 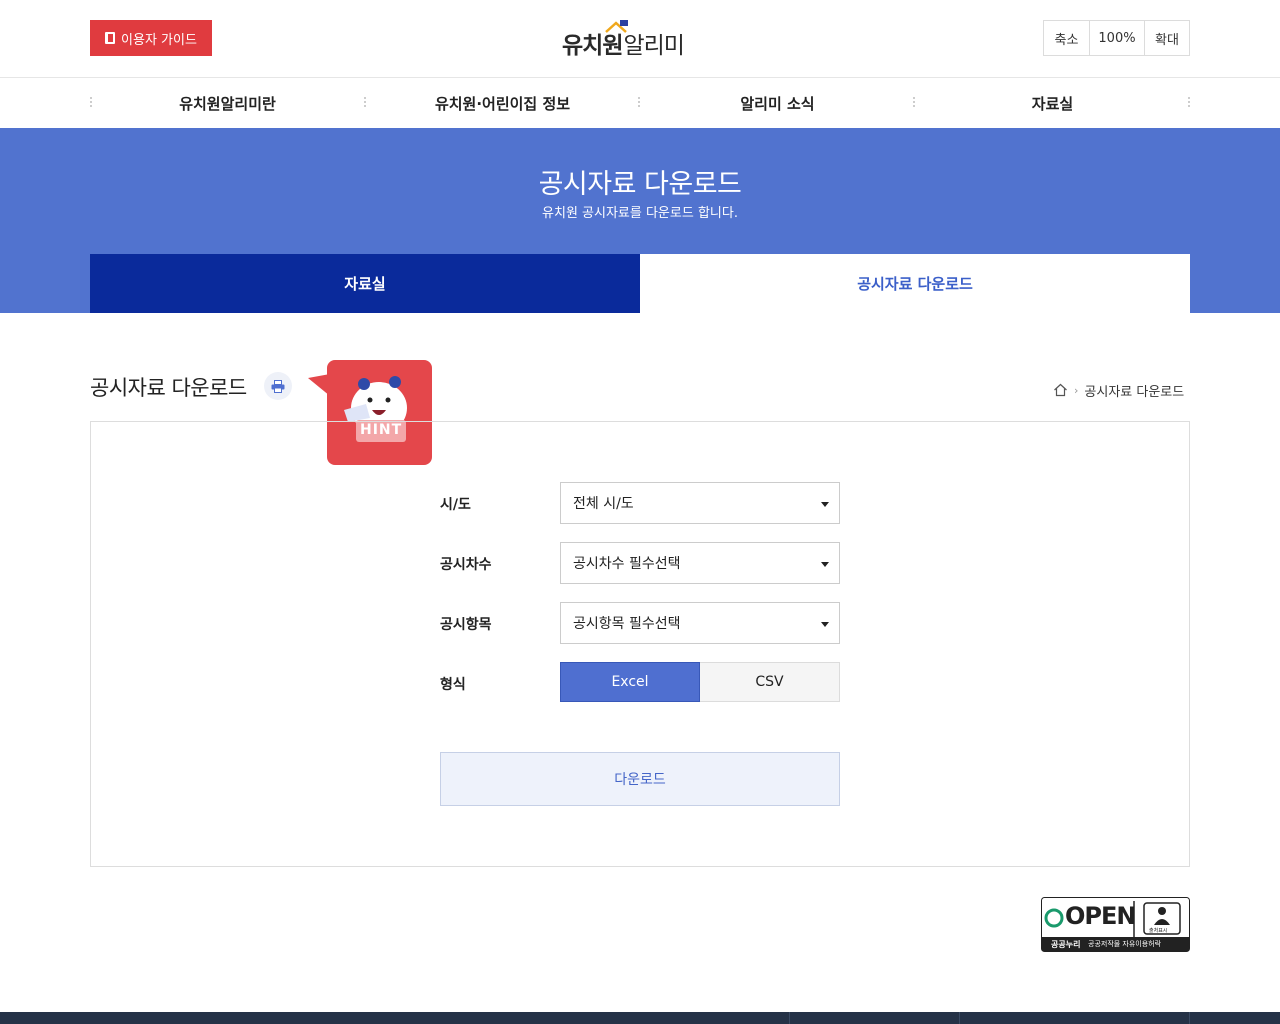 What do you see at coordinates (159, 40) in the screenshot?
I see `user-guide-label: 이용자 가이드` at bounding box center [159, 40].